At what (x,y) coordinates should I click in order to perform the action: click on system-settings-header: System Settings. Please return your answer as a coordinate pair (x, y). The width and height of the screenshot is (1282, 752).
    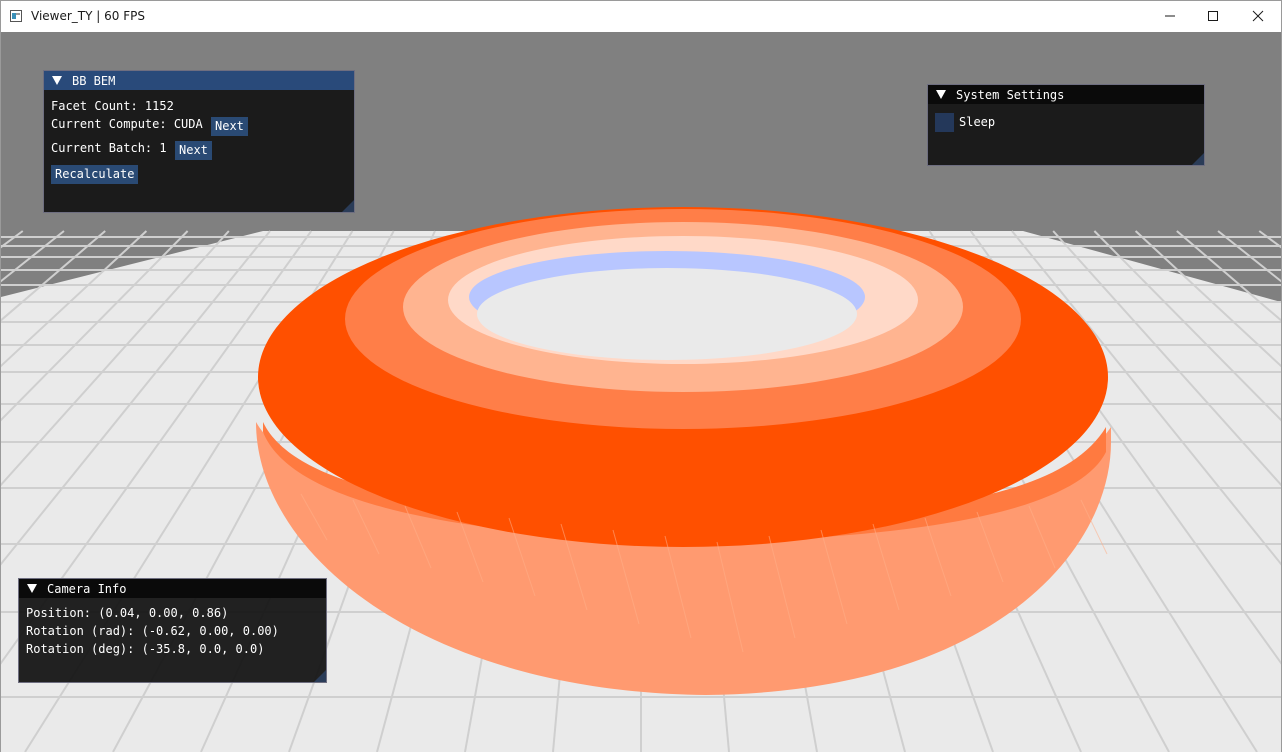
    Looking at the image, I should click on (1066, 94).